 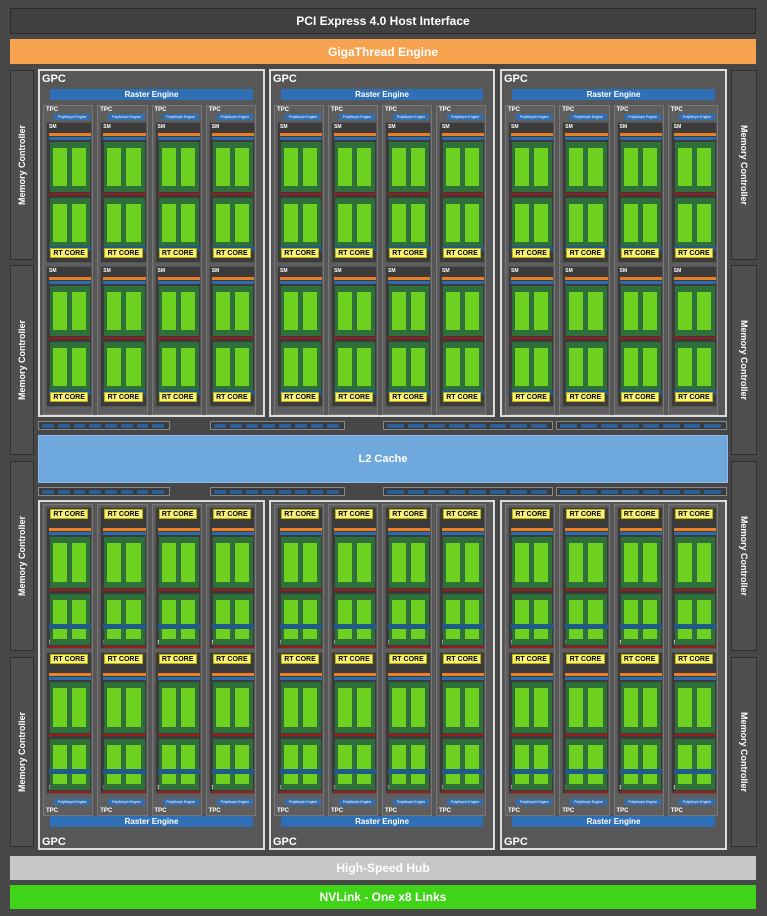 I want to click on raster-engine: Raster Engine, so click(x=151, y=94).